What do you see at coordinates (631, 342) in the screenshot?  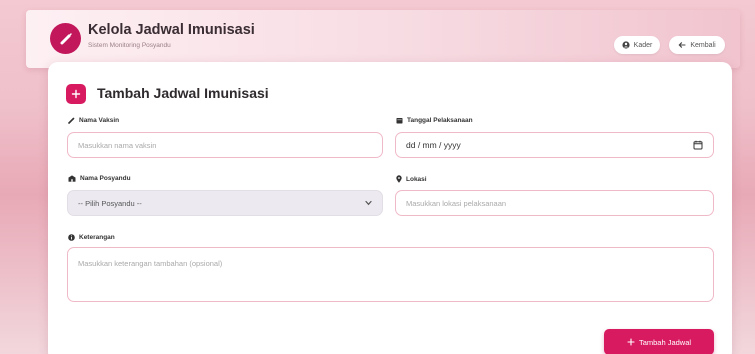 I see `plus-icon` at bounding box center [631, 342].